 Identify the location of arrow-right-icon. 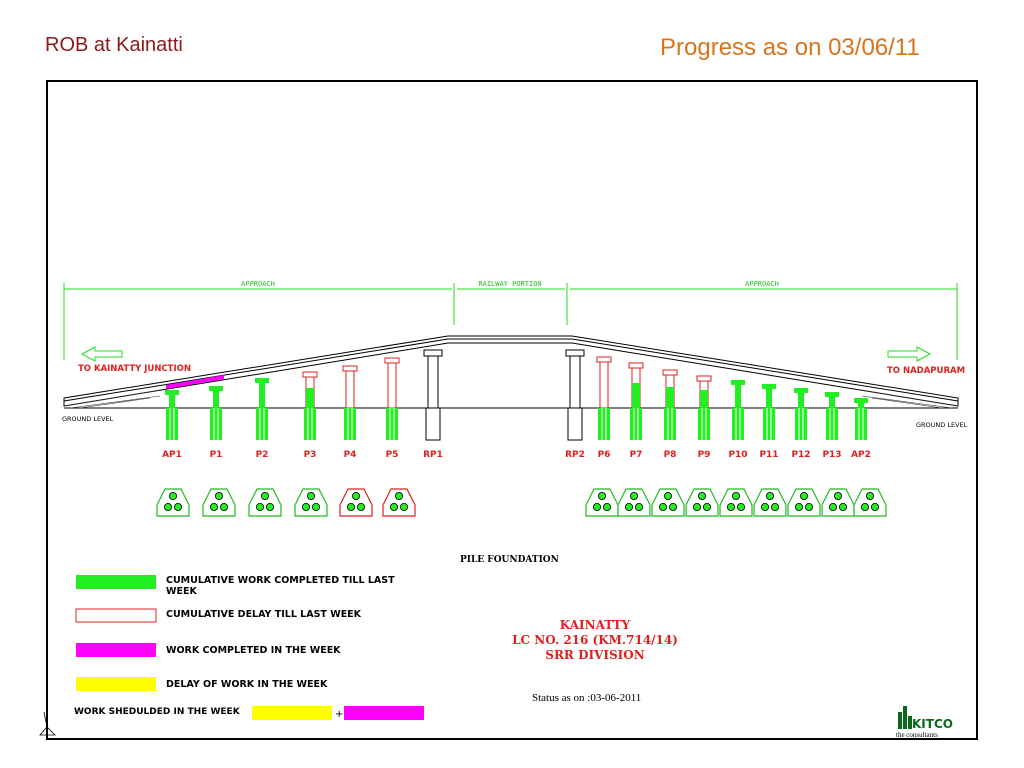
(909, 354).